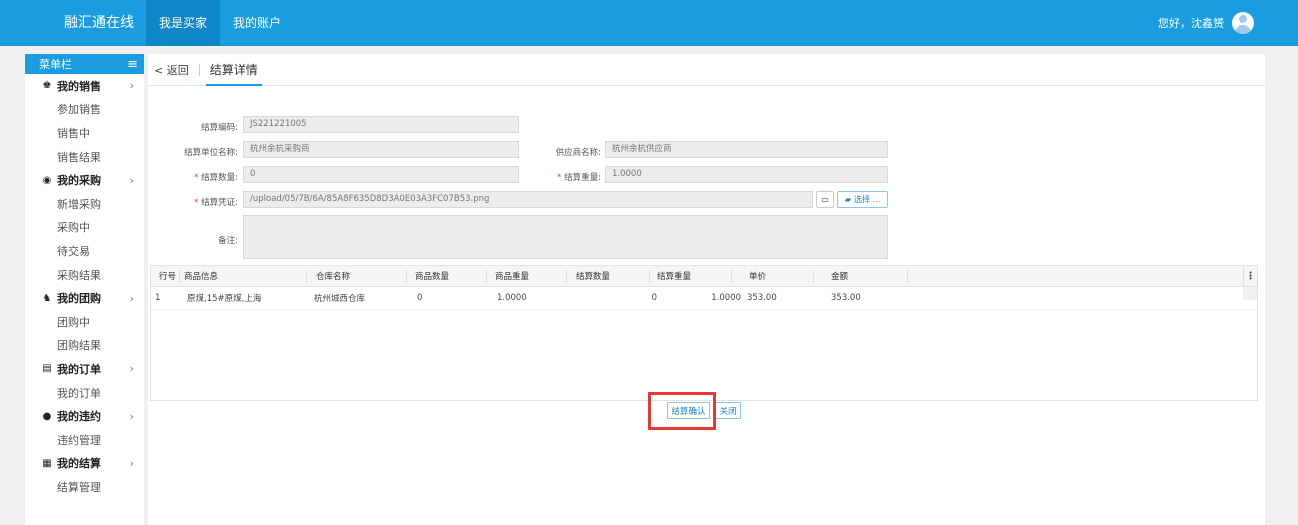  Describe the element at coordinates (84, 487) in the screenshot. I see `sidebar-item-settlement-management: 结算管理` at that location.